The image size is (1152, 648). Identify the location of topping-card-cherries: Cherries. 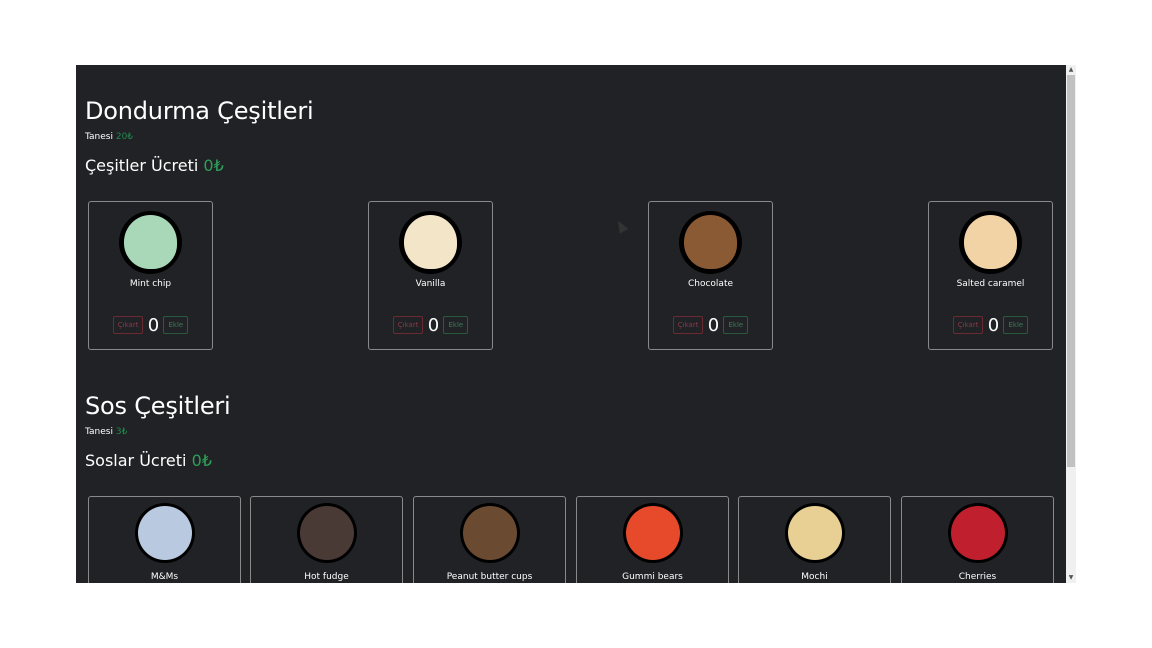
(977, 539).